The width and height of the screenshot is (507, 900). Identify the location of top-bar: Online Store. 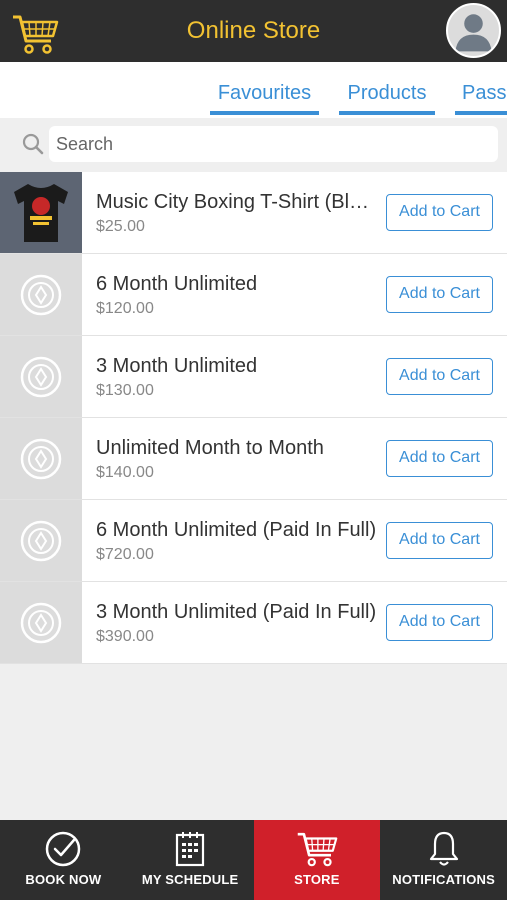
(253, 31).